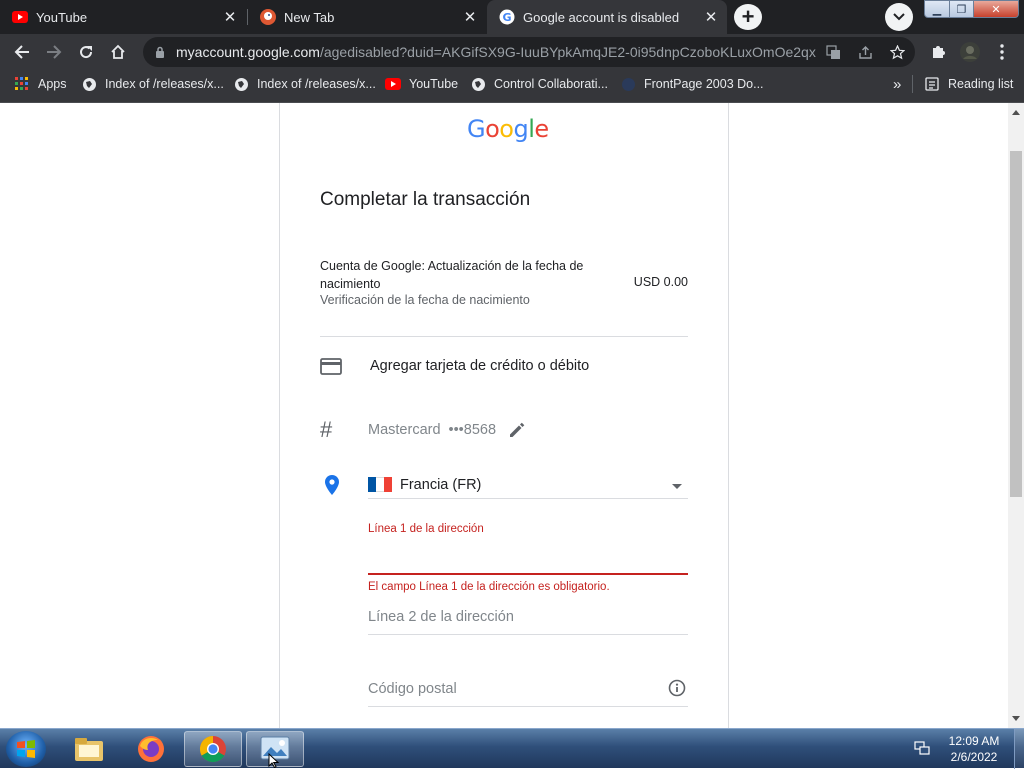 The width and height of the screenshot is (1024, 769). Describe the element at coordinates (677, 690) in the screenshot. I see `info-icon` at that location.